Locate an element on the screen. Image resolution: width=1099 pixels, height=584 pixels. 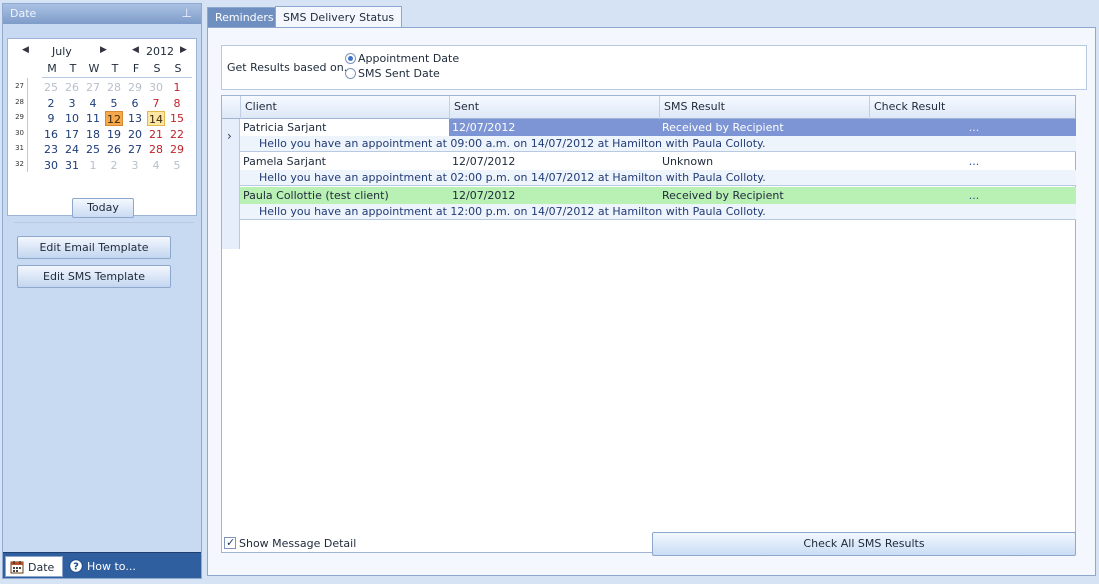
prev-year-arrow-icon: ◀ is located at coordinates (135, 50).